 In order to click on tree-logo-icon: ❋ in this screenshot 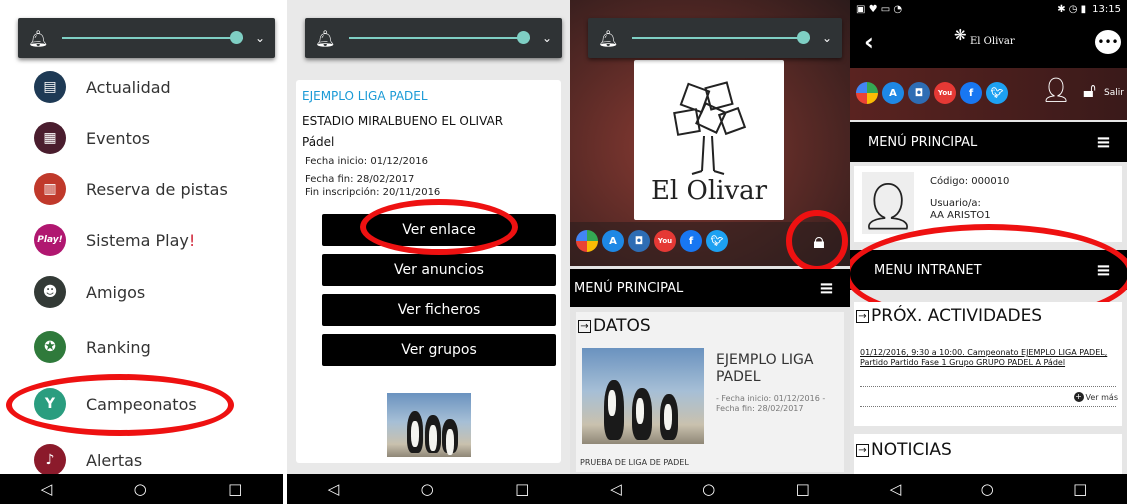, I will do `click(960, 35)`.